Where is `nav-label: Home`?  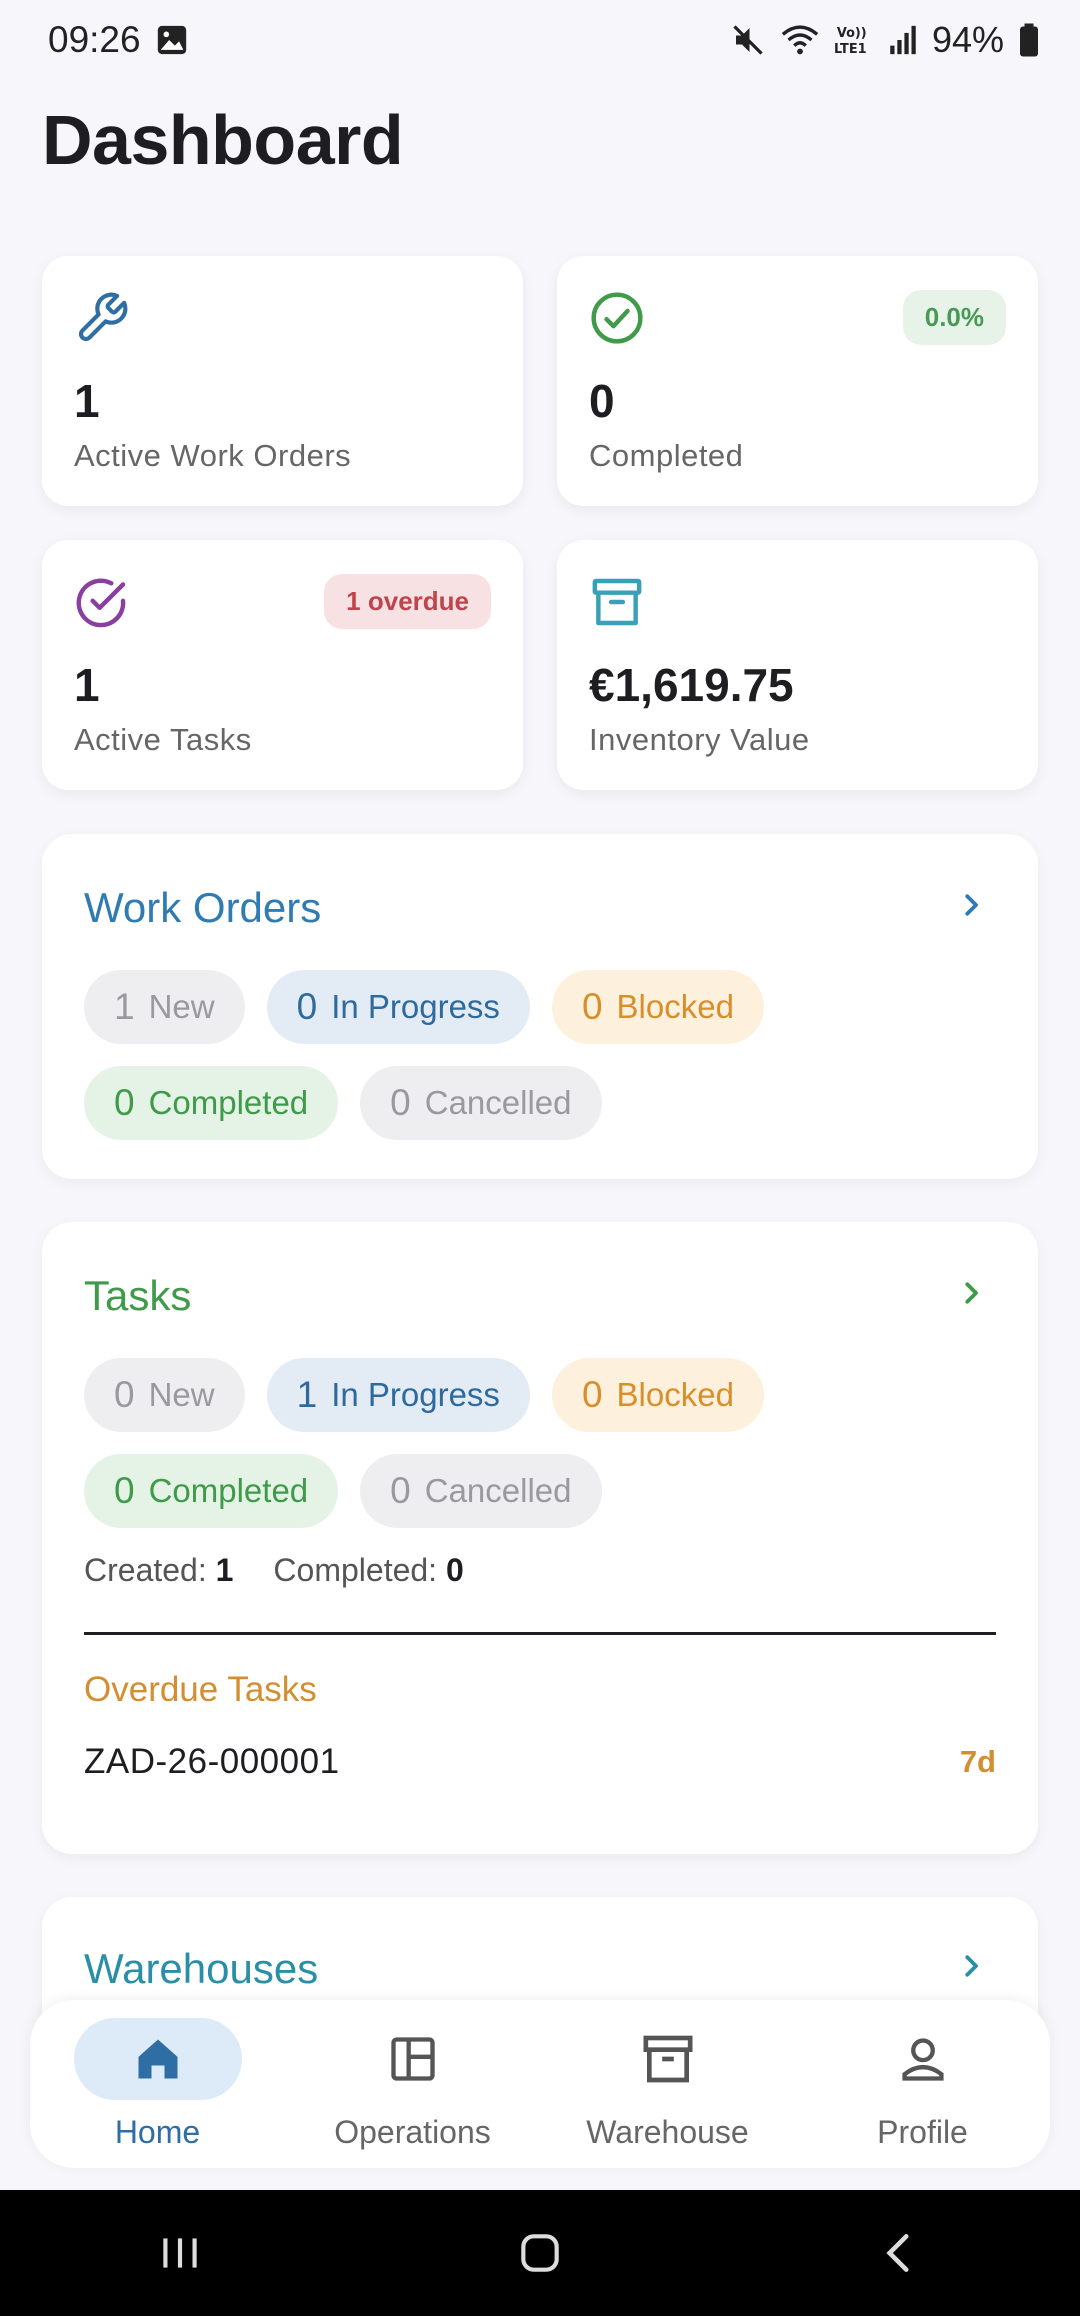
nav-label: Home is located at coordinates (157, 2131).